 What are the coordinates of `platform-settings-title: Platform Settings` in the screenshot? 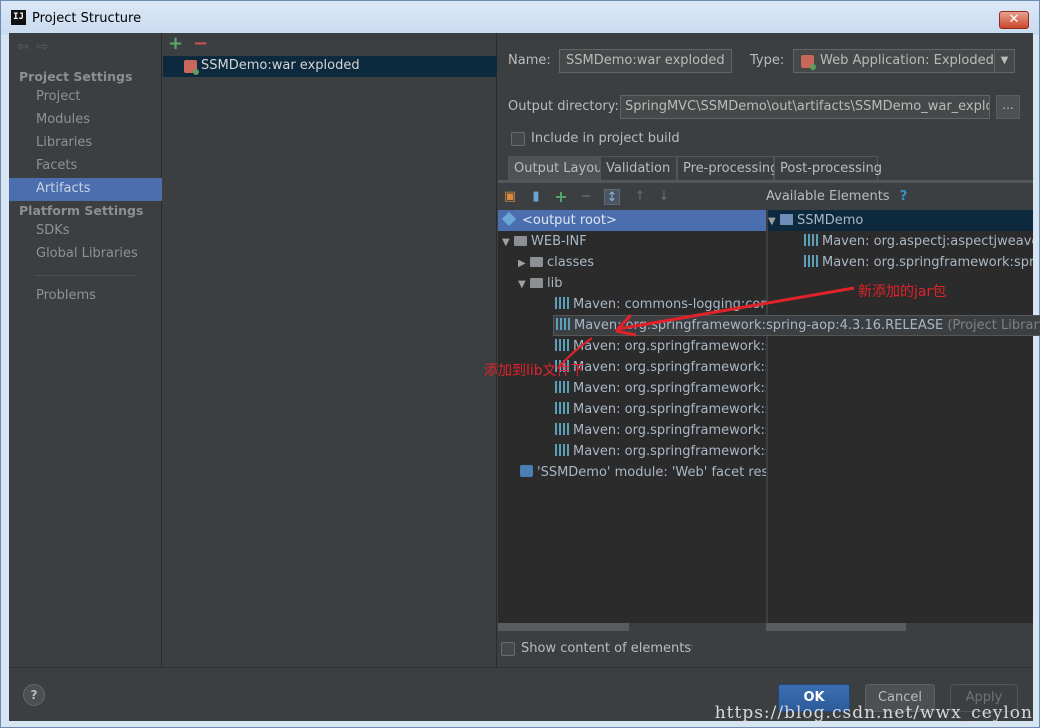 It's located at (81, 210).